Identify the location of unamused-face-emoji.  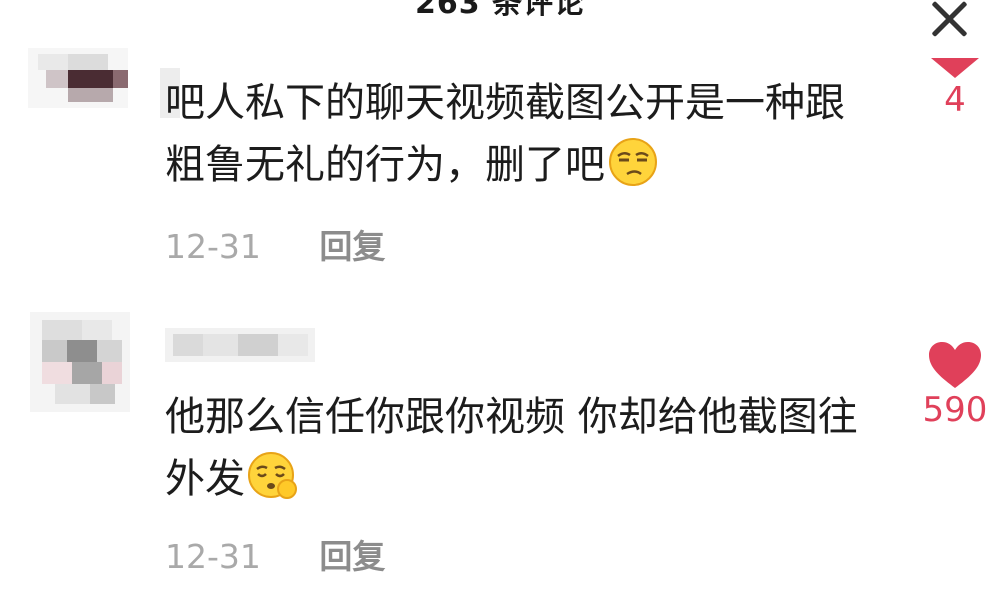
(633, 162).